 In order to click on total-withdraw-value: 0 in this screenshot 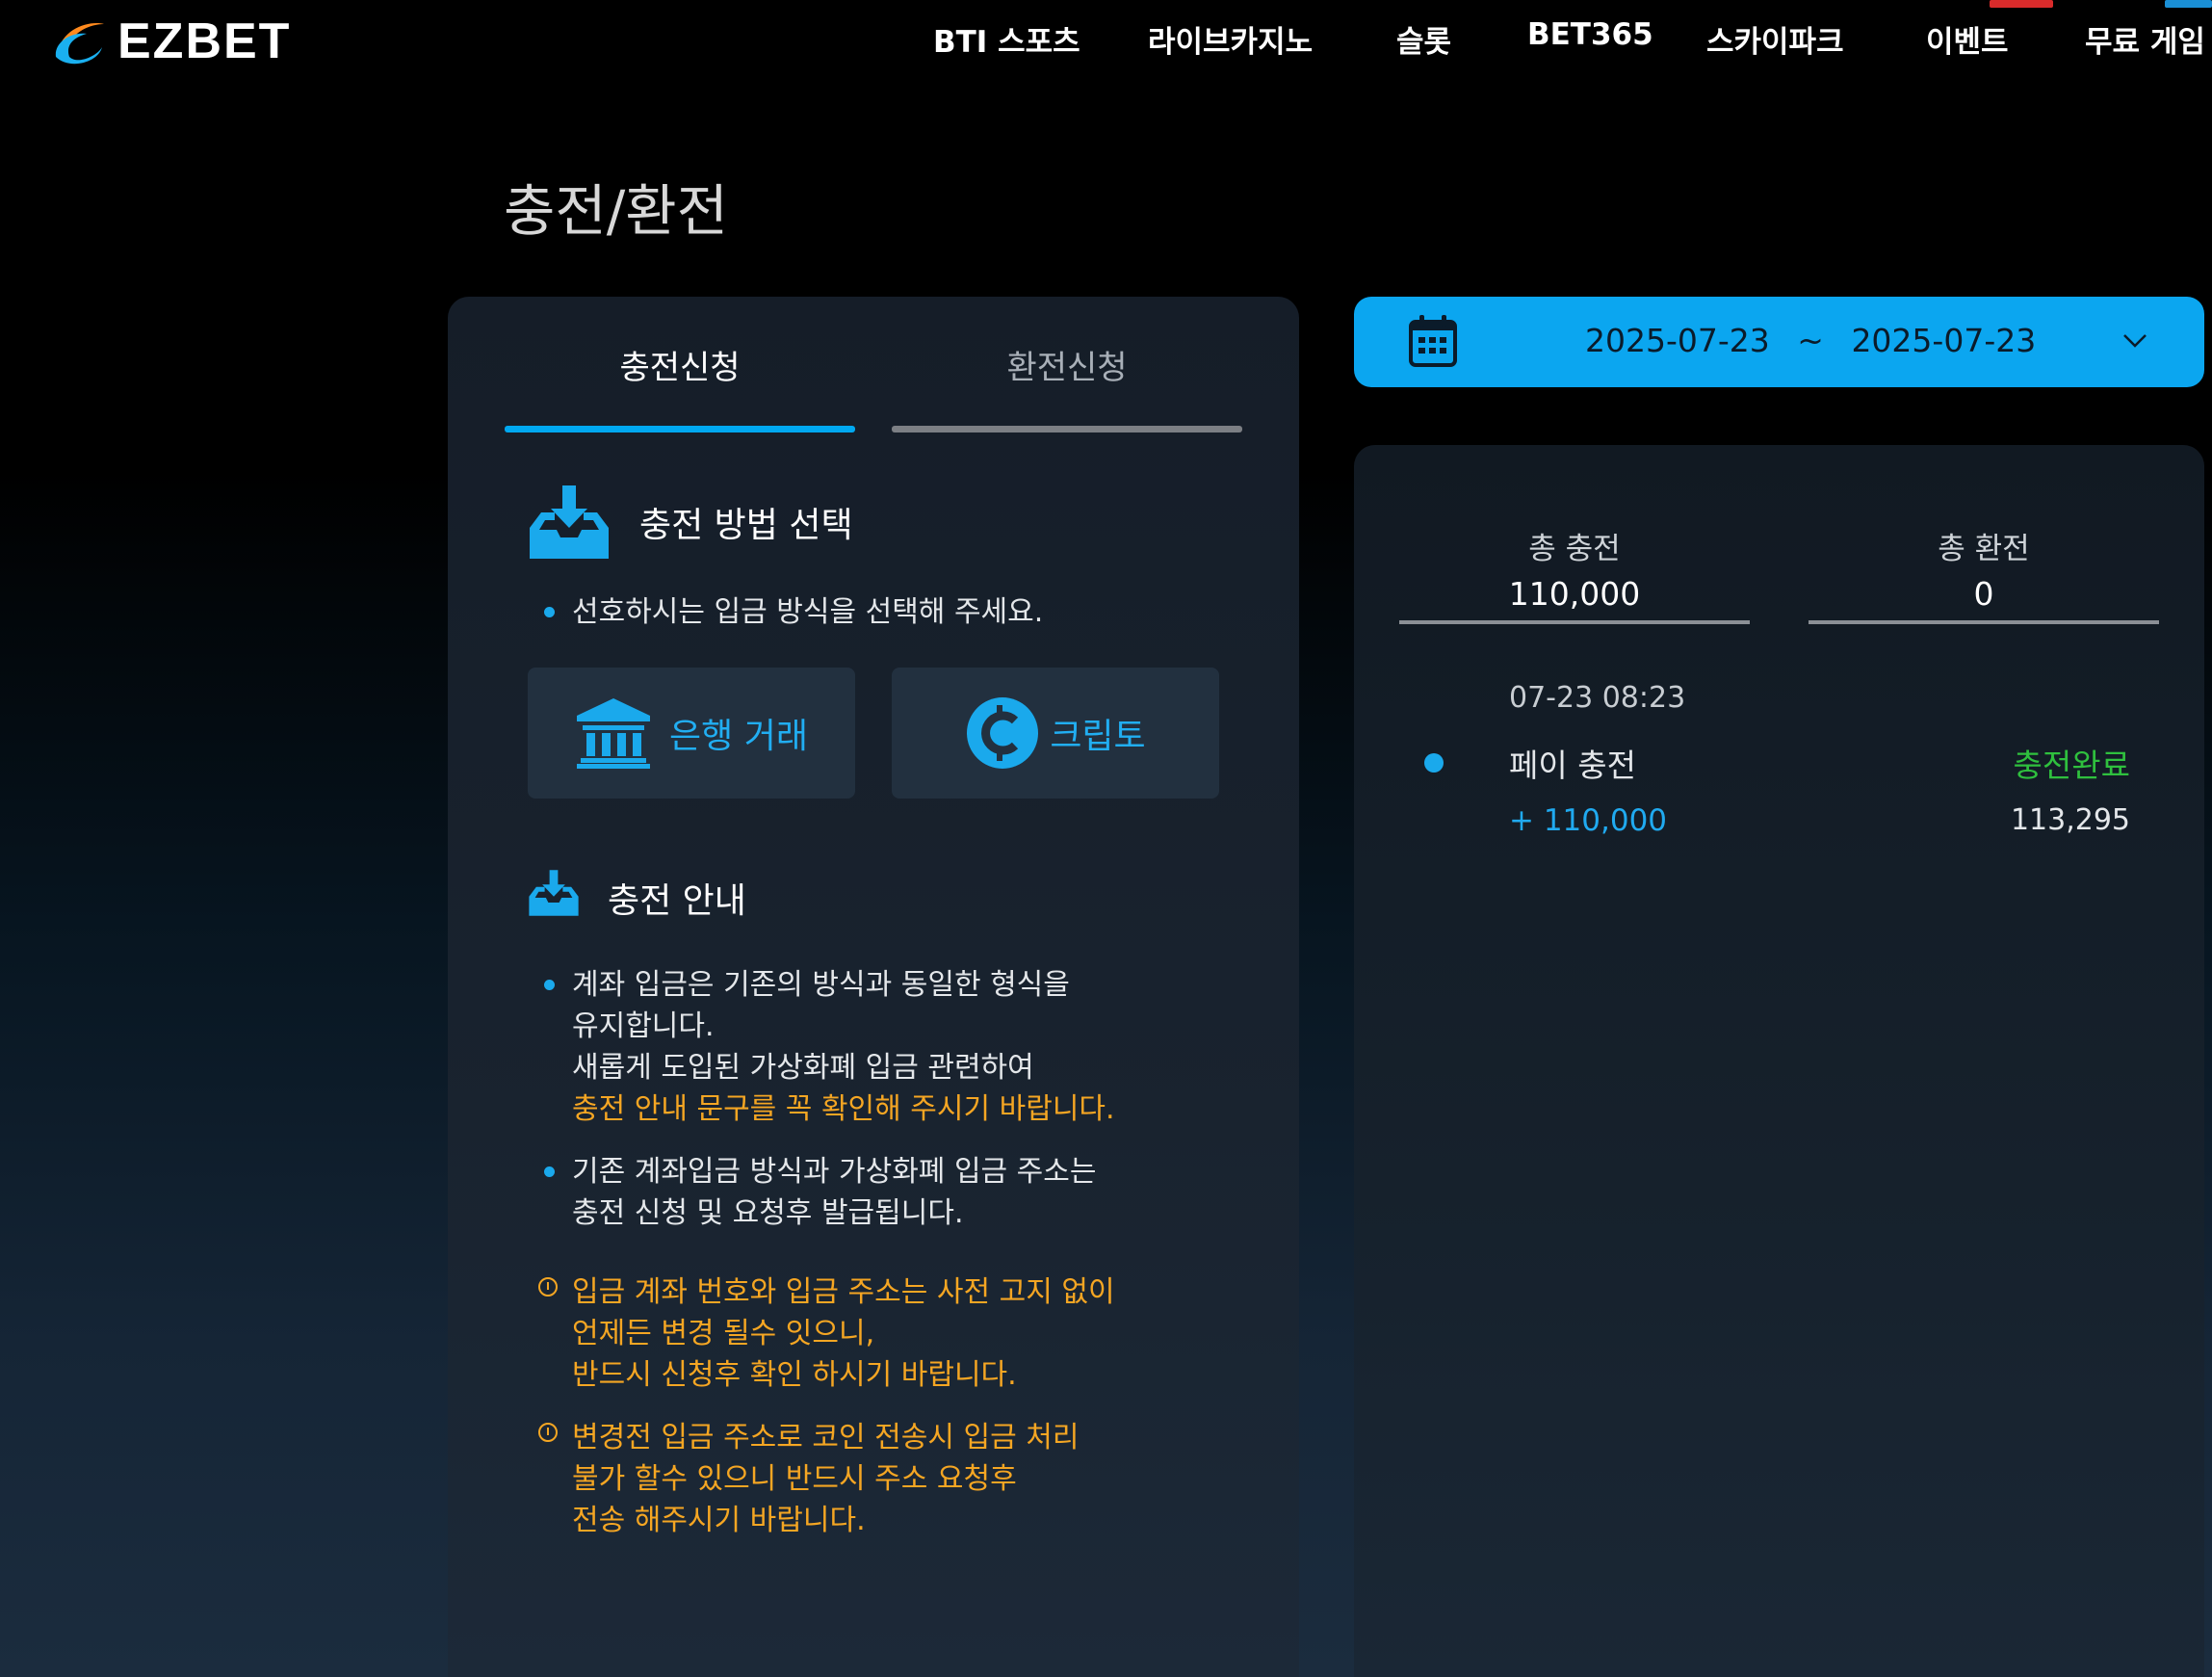, I will do `click(1984, 594)`.